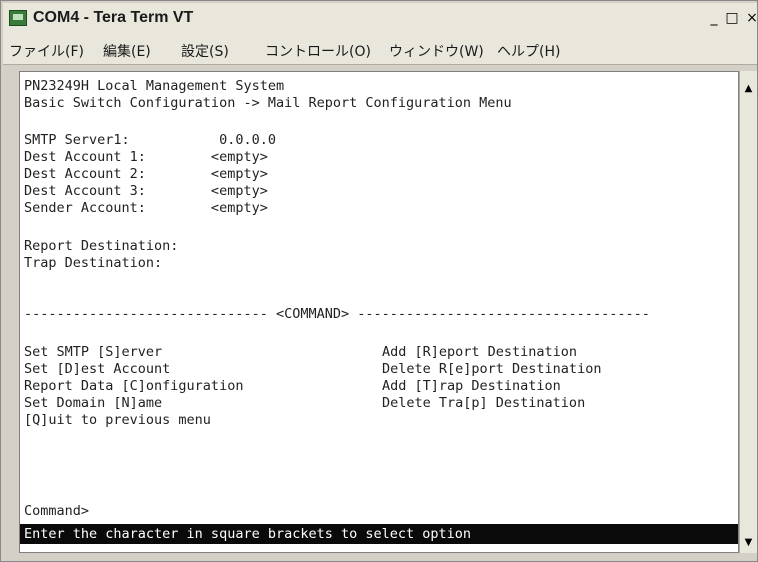 The image size is (758, 562). I want to click on command-quit: [Q]uit to previous menu, so click(117, 420).